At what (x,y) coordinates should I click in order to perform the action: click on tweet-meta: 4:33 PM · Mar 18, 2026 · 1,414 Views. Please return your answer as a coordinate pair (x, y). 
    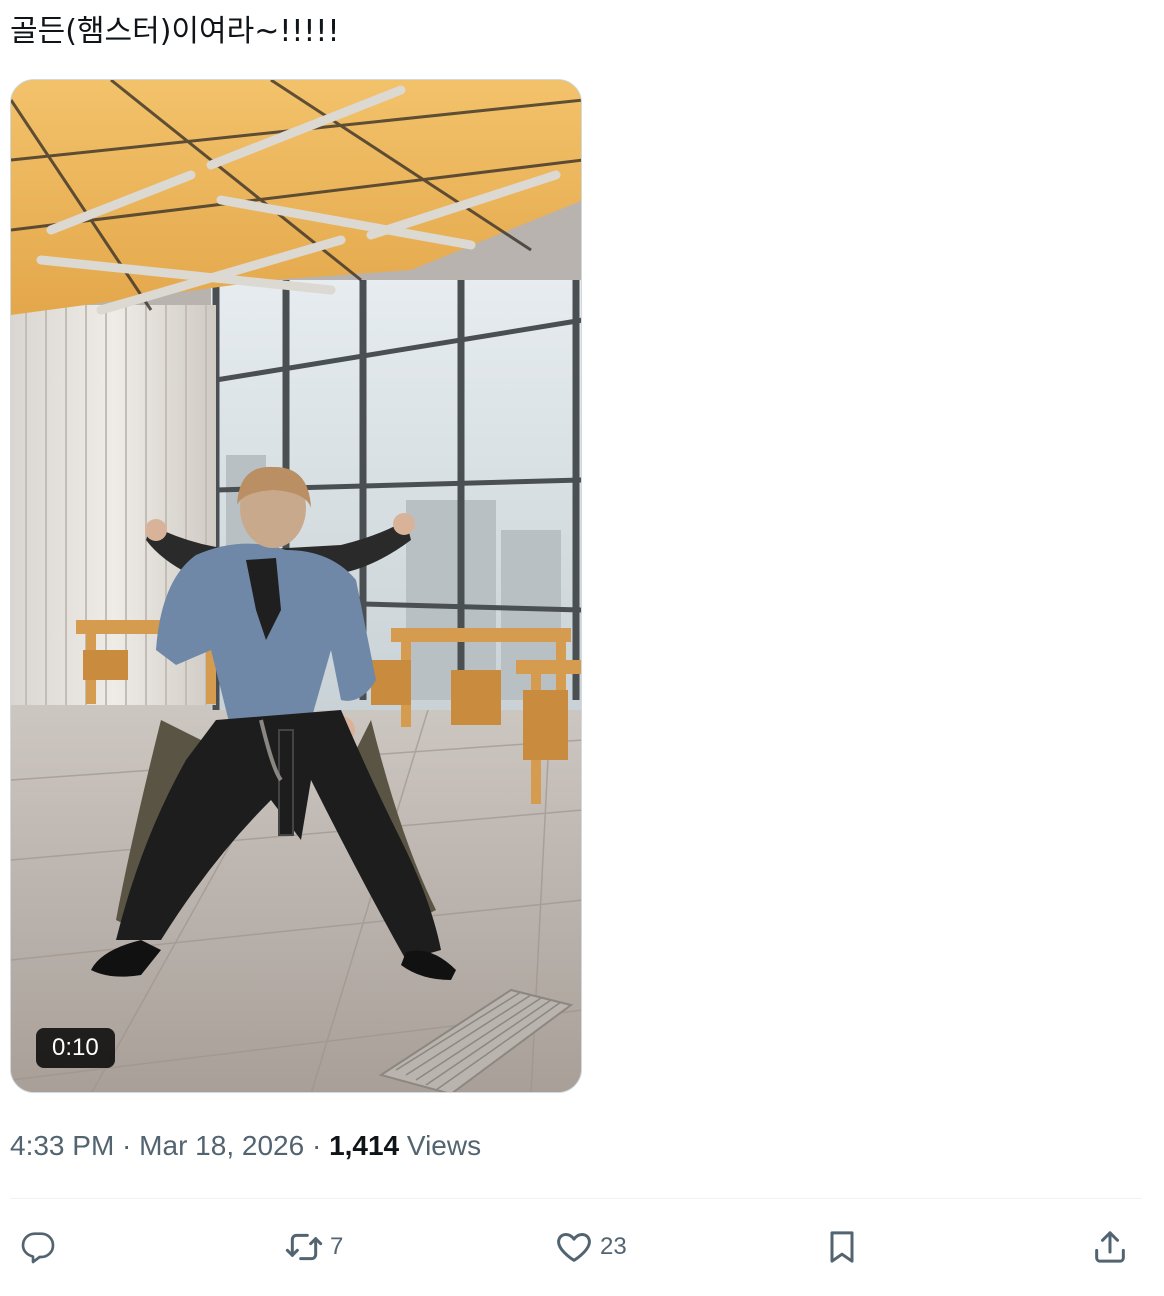
    Looking at the image, I should click on (245, 1146).